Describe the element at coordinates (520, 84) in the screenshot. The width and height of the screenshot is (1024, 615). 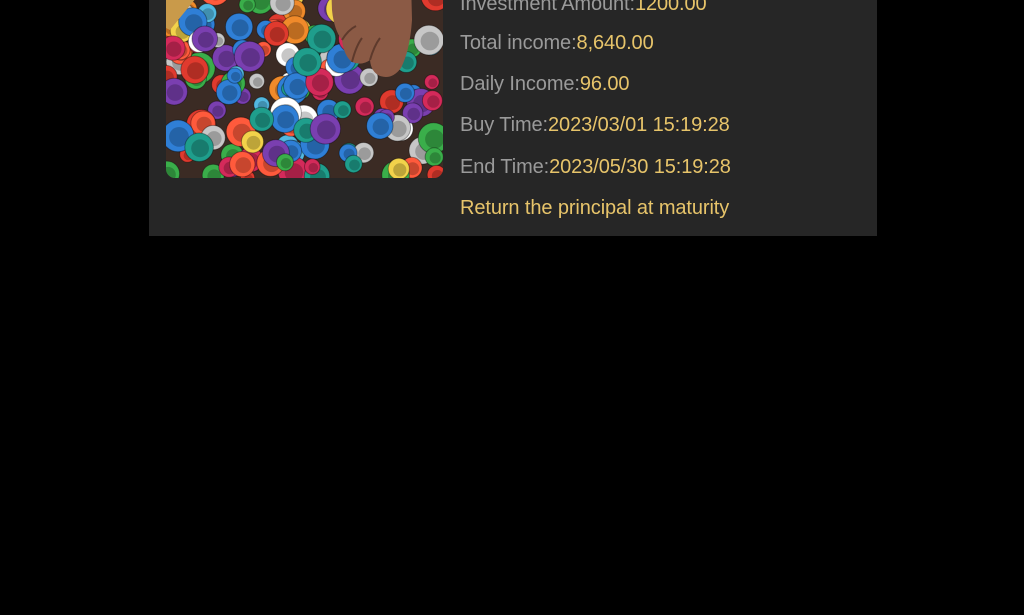
I see `daily-income-label: Daily Income:` at that location.